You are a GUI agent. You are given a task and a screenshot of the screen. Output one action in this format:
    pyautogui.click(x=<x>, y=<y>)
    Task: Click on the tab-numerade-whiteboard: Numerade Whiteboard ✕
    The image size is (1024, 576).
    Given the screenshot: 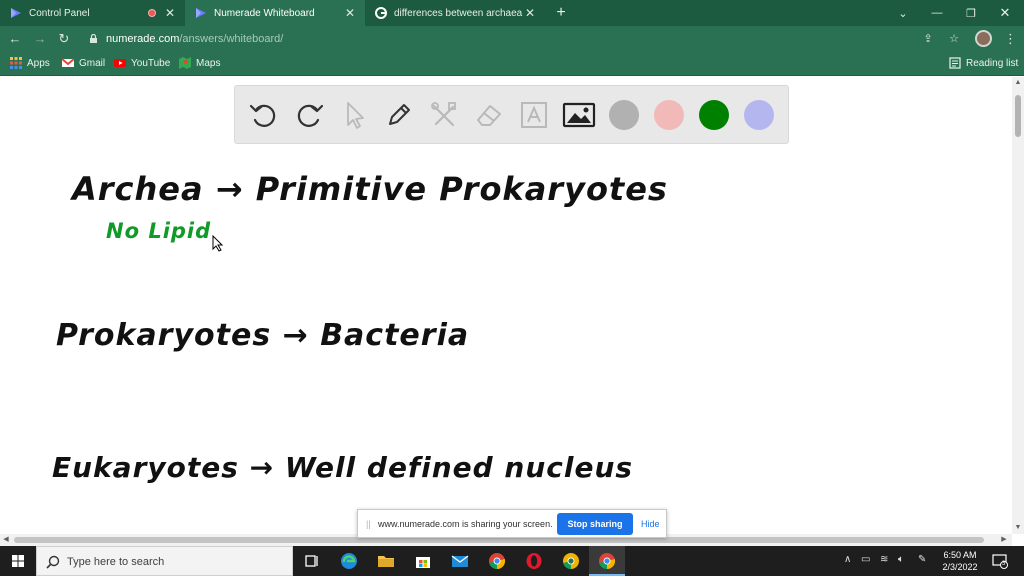 What is the action you would take?
    pyautogui.click(x=275, y=13)
    